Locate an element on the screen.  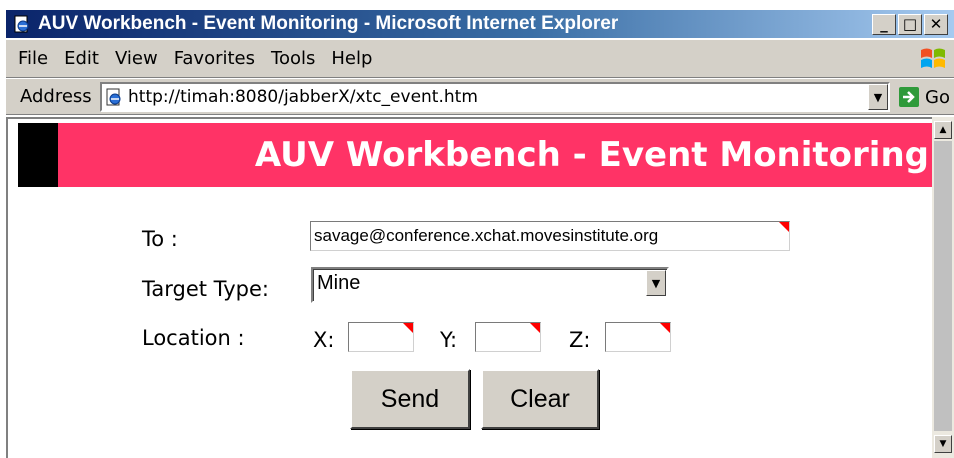
y-input is located at coordinates (508, 337).